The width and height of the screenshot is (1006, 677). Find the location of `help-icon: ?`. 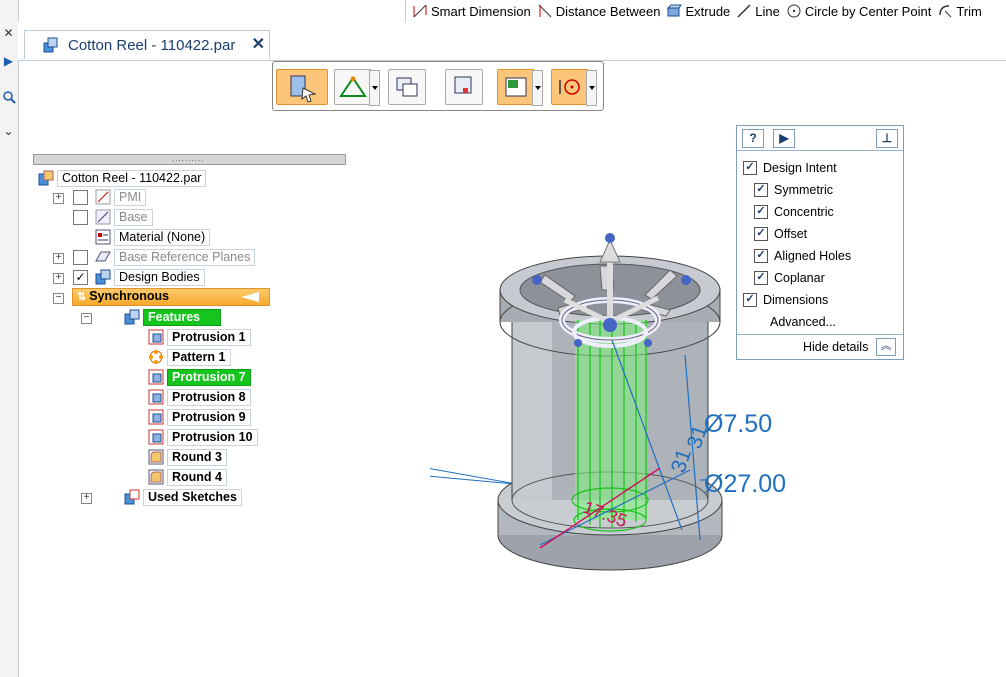

help-icon: ? is located at coordinates (753, 138).